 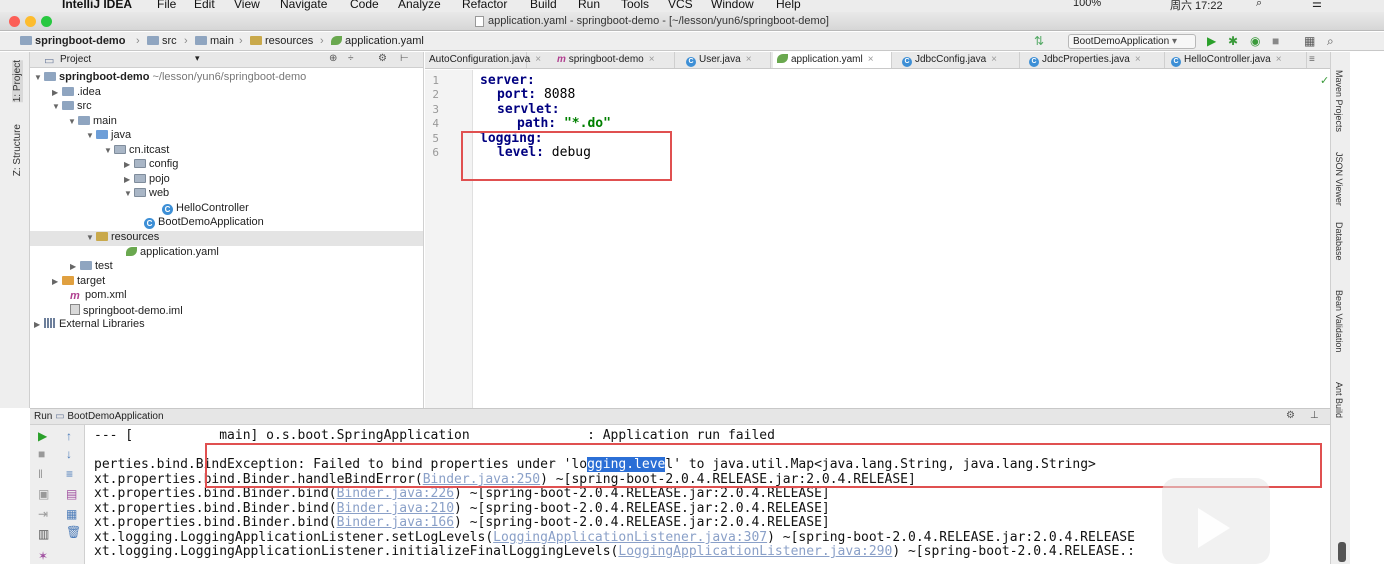 I want to click on coverage-icon: ◉, so click(x=1255, y=41).